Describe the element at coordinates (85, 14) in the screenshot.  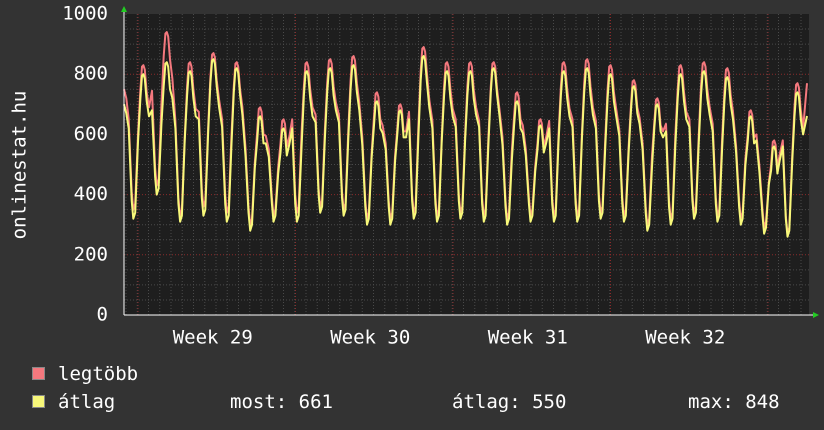
I see `y-tick-label: 1000` at that location.